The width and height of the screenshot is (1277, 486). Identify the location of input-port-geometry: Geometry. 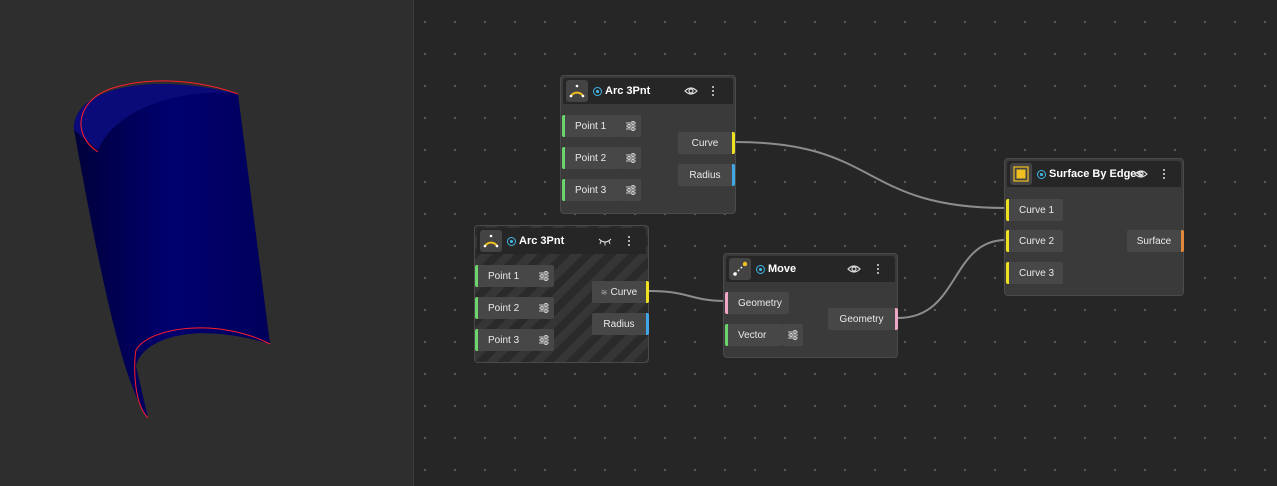
(757, 303).